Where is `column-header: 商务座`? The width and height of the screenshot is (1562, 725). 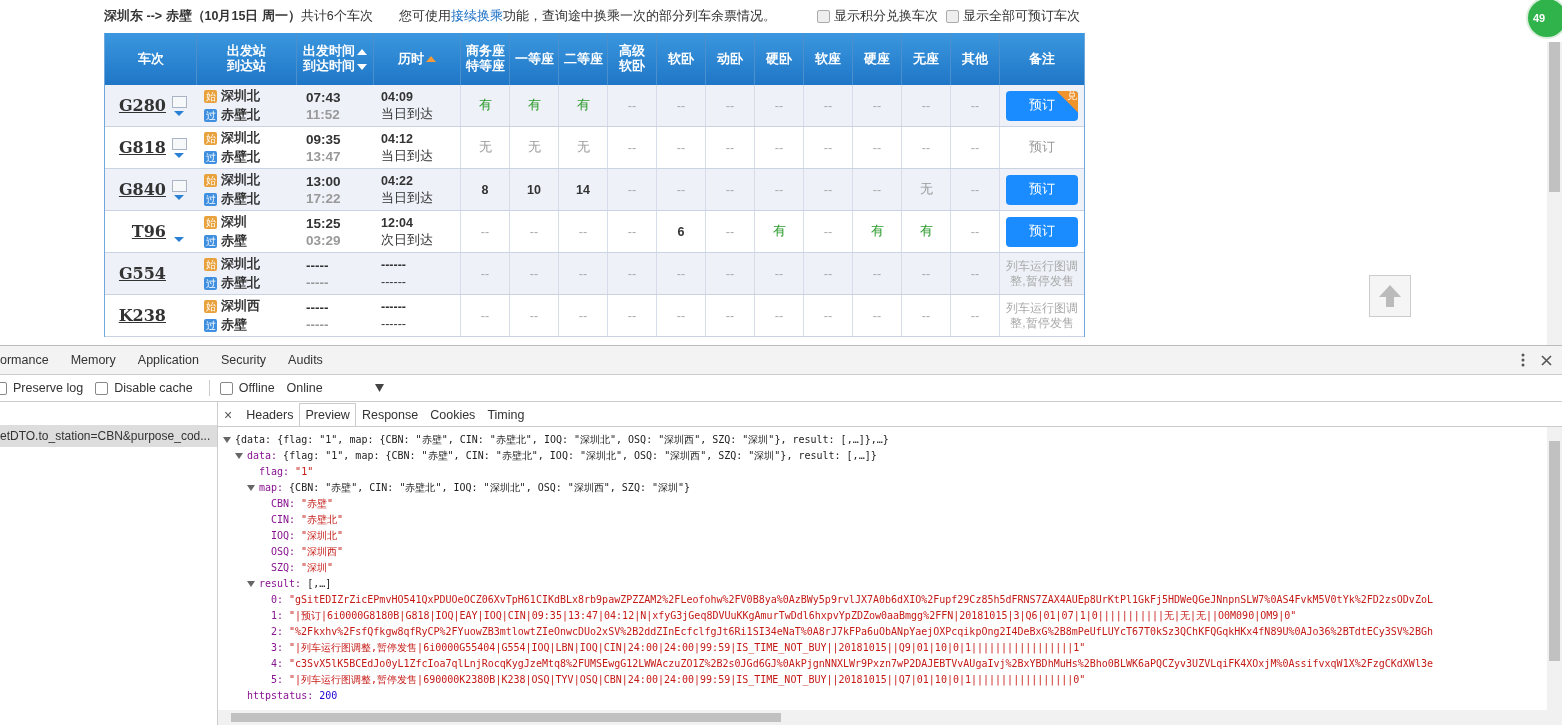 column-header: 商务座 is located at coordinates (485, 51).